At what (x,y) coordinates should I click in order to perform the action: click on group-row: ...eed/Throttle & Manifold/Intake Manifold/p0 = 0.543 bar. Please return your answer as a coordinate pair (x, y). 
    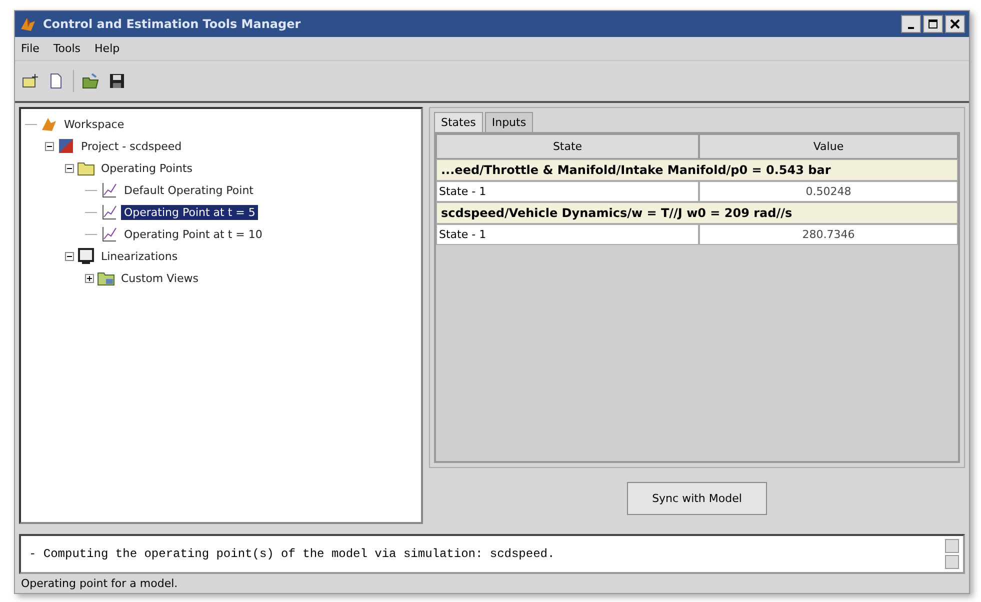
    Looking at the image, I should click on (697, 170).